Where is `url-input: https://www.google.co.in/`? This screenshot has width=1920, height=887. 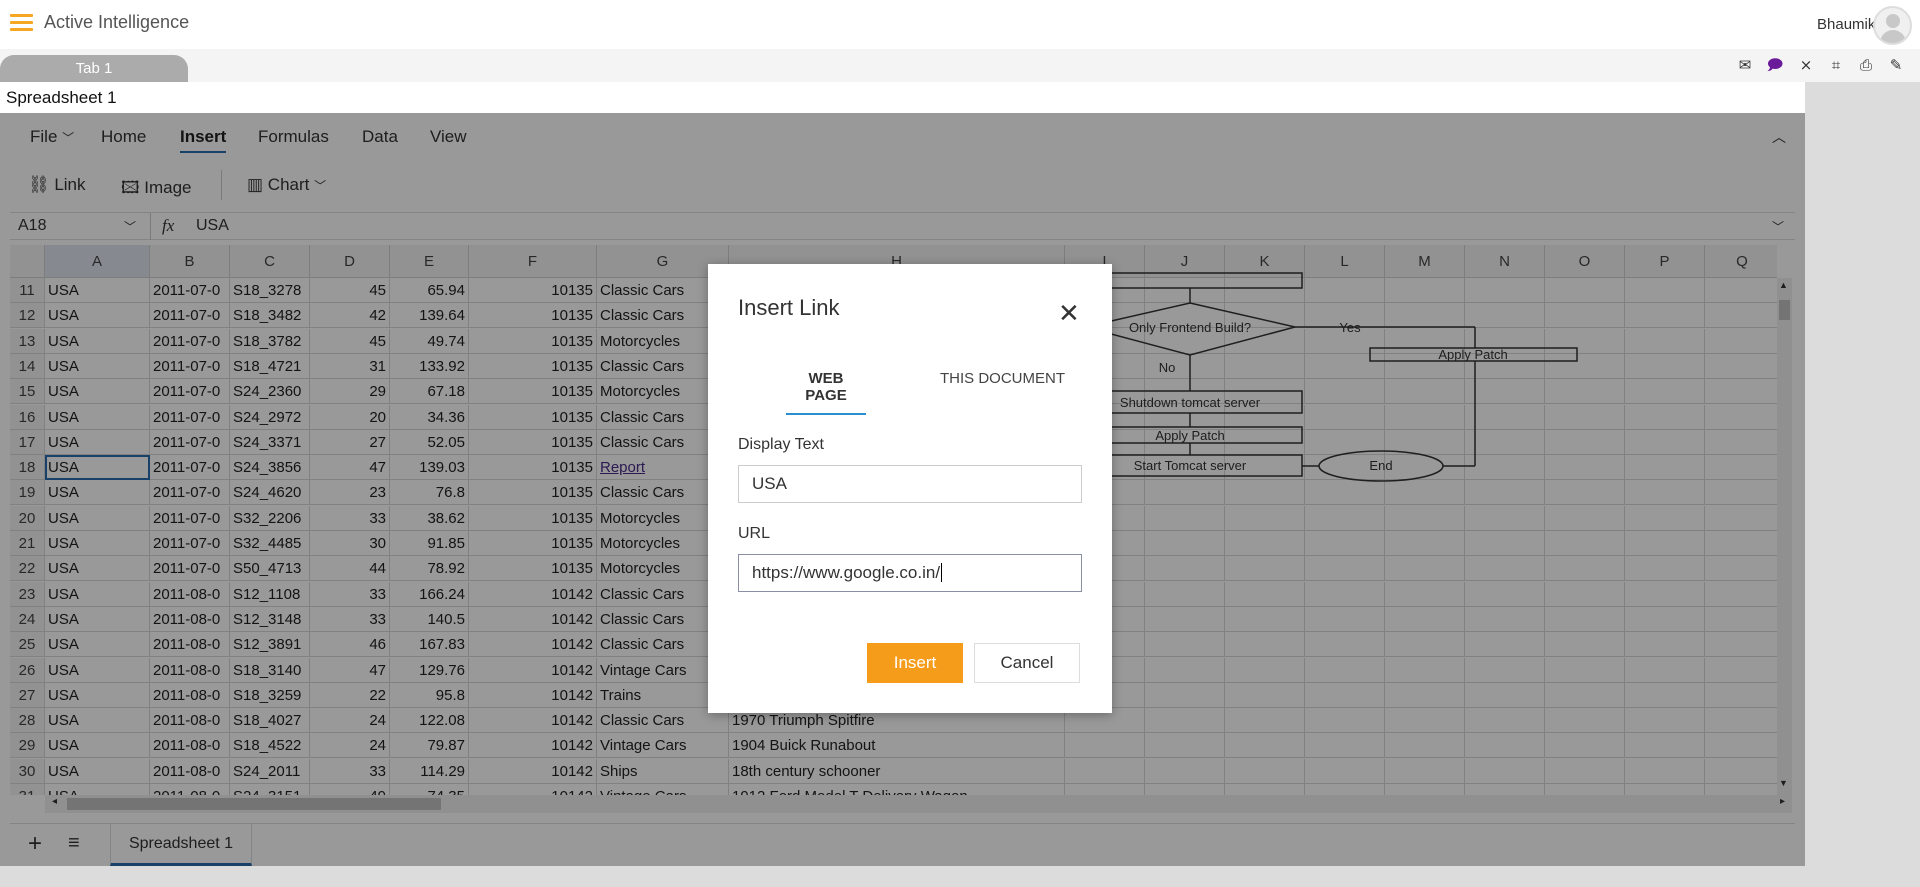
url-input: https://www.google.co.in/ is located at coordinates (910, 573).